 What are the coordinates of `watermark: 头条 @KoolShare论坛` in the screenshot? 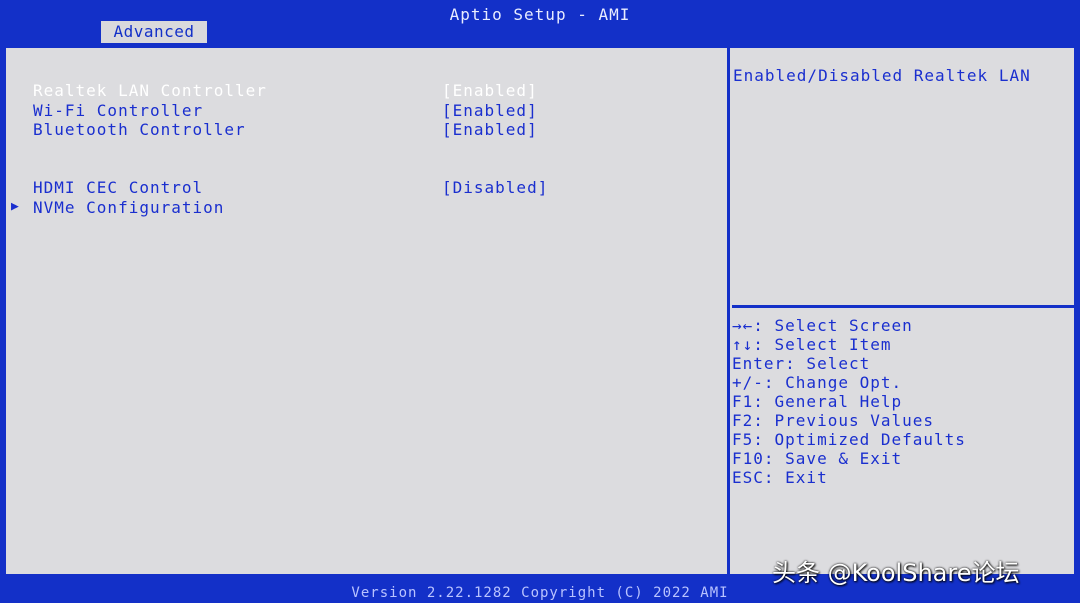 It's located at (896, 573).